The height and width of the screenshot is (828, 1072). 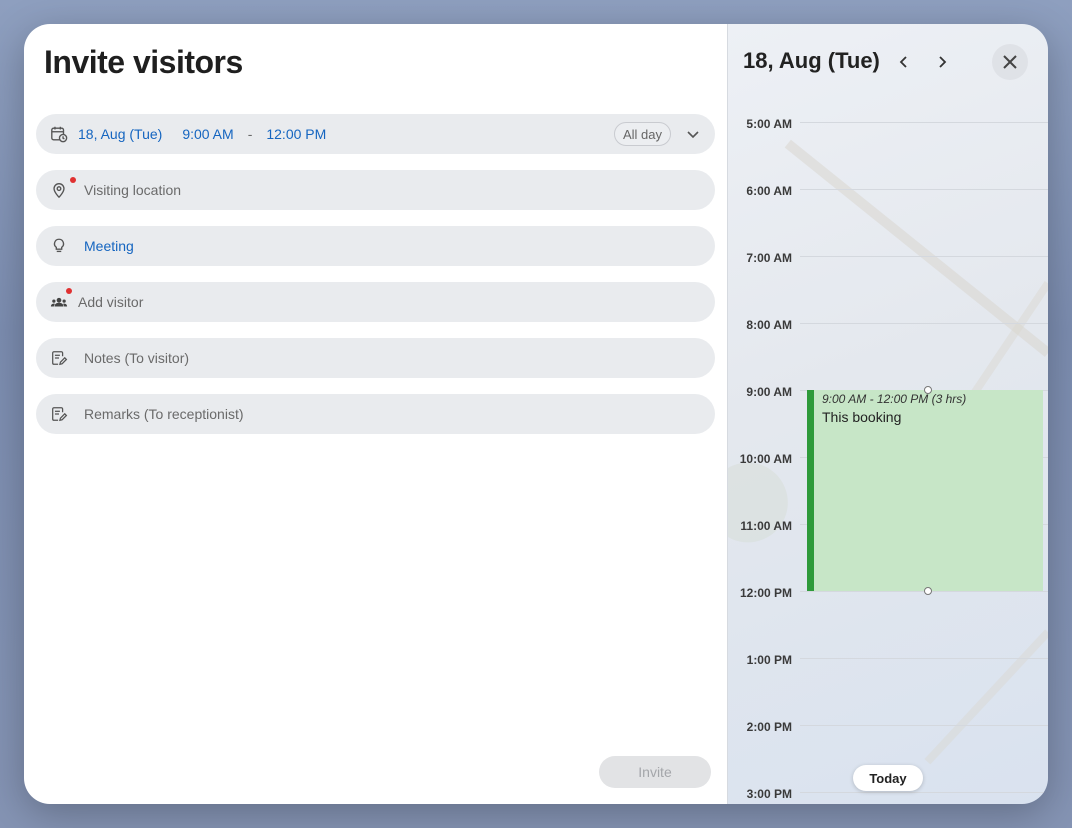 What do you see at coordinates (375, 190) in the screenshot?
I see `visiting-location-field: Visiting location` at bounding box center [375, 190].